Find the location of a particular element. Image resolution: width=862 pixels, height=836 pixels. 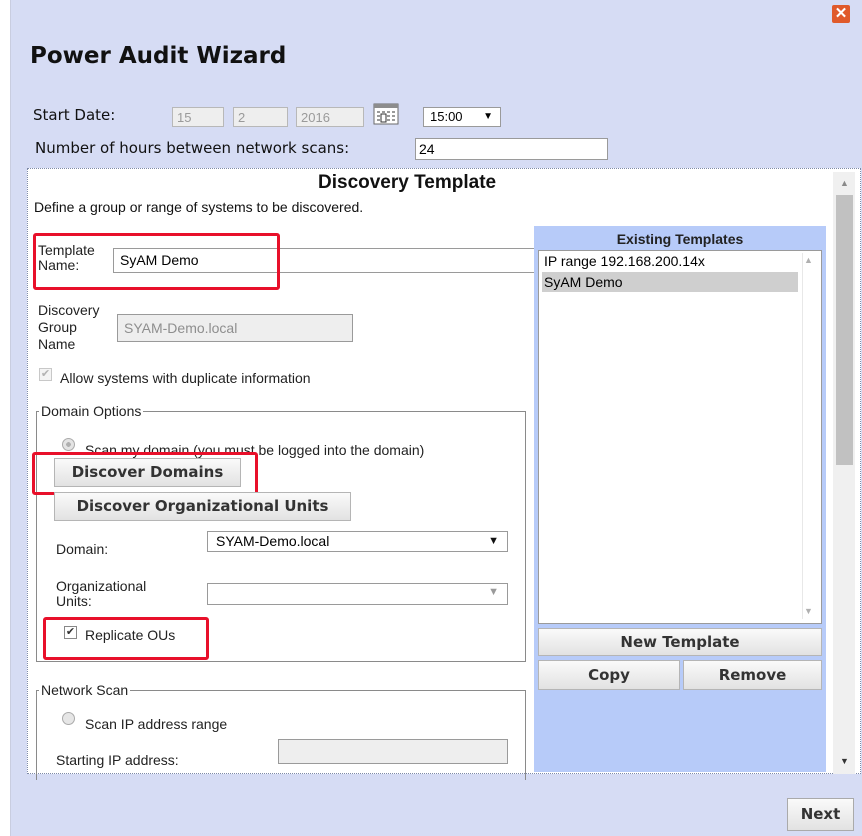

existing-templates-list: IP range 192.168.200.14x SyAM Demo ▲ ▼ is located at coordinates (680, 437).